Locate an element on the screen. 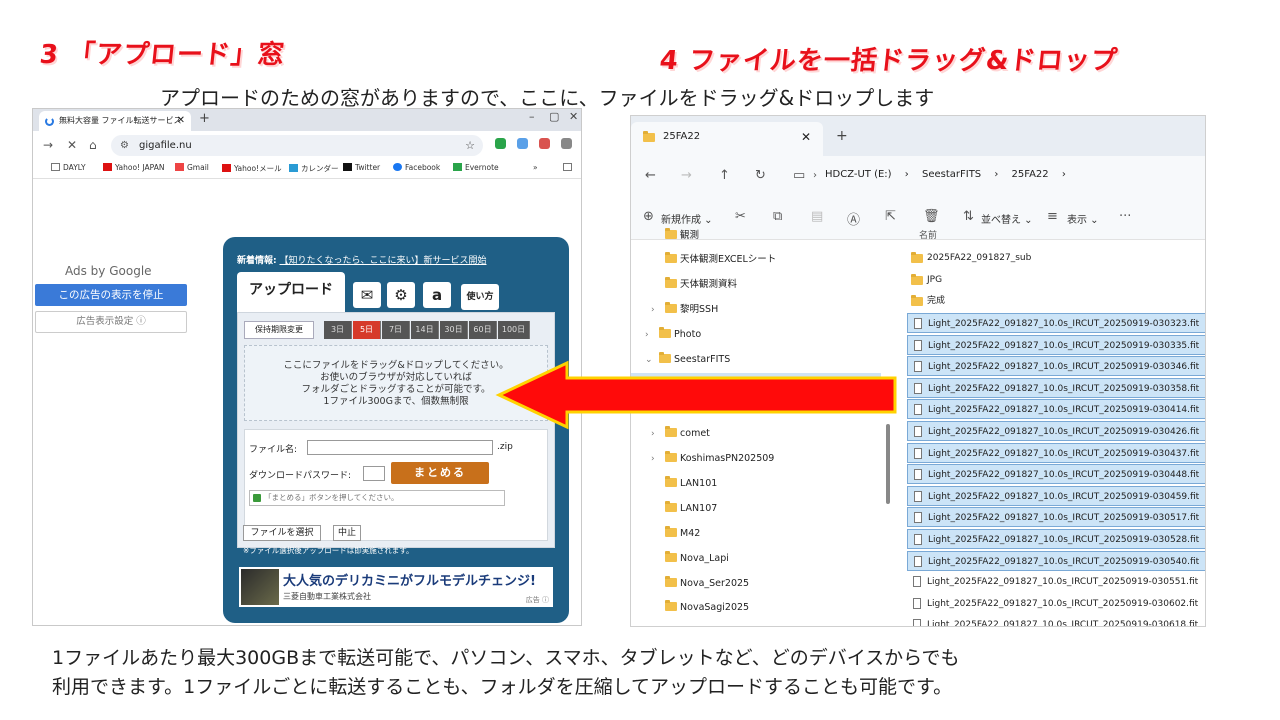 The image size is (1280, 720). nav-item: › KoshimasPN202509 is located at coordinates (712, 459).